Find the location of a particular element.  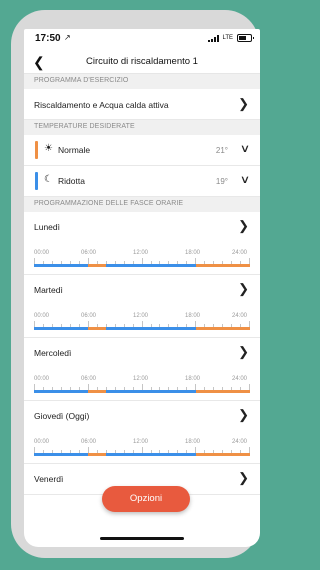

day-row: Giovedì (Oggi) ❯ 00:00 06:00 12:00 18:00 24:00 is located at coordinates (142, 432).